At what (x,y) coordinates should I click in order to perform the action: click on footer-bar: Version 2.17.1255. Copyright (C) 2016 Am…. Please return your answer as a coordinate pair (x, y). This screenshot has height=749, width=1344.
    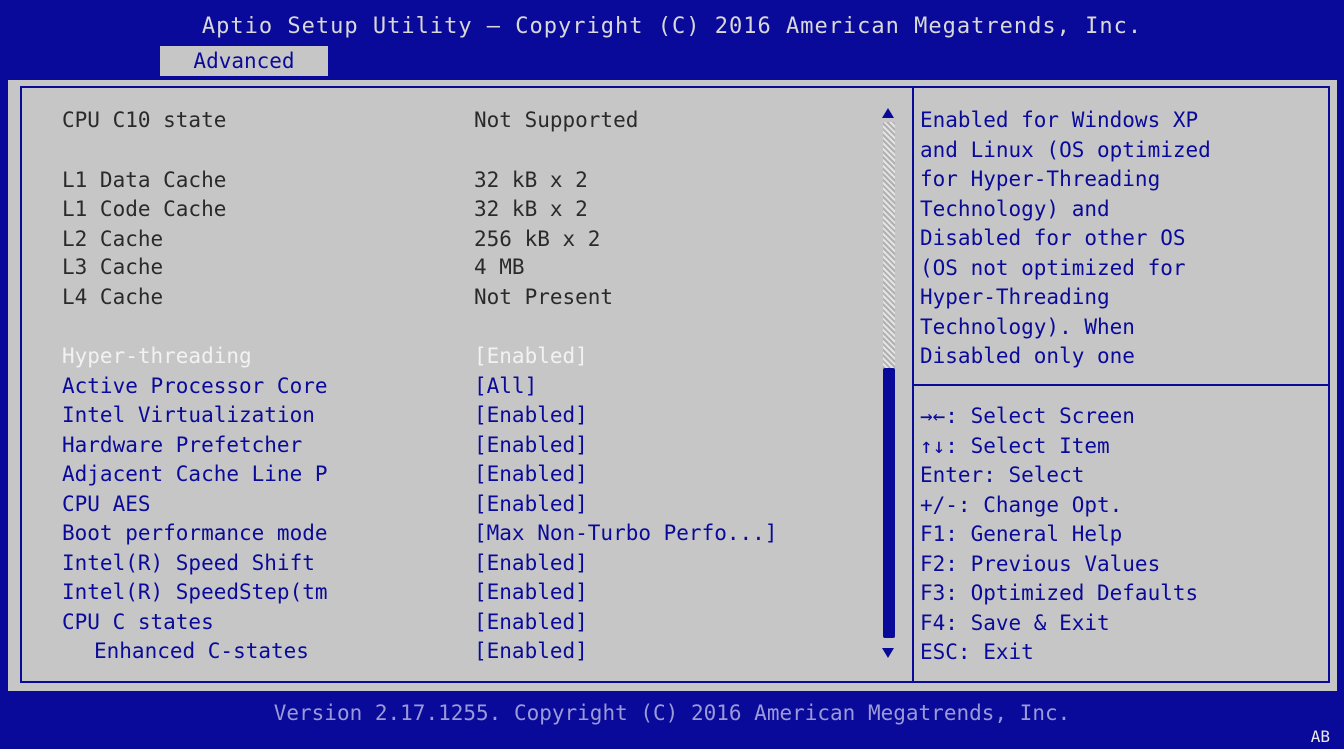
    Looking at the image, I should click on (672, 720).